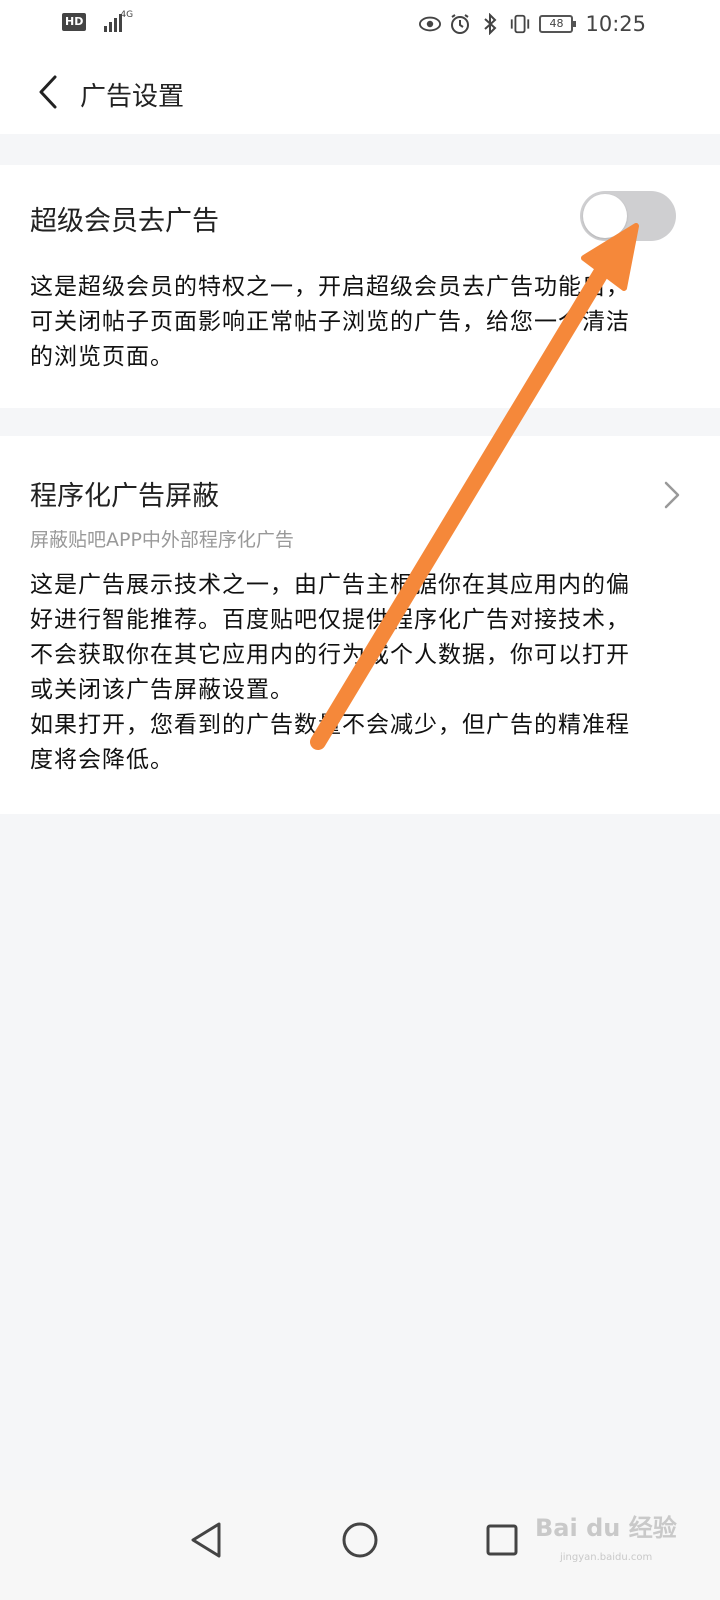 This screenshot has width=720, height=1600. Describe the element at coordinates (102, 760) in the screenshot. I see `description-line: 度将会降低。` at that location.